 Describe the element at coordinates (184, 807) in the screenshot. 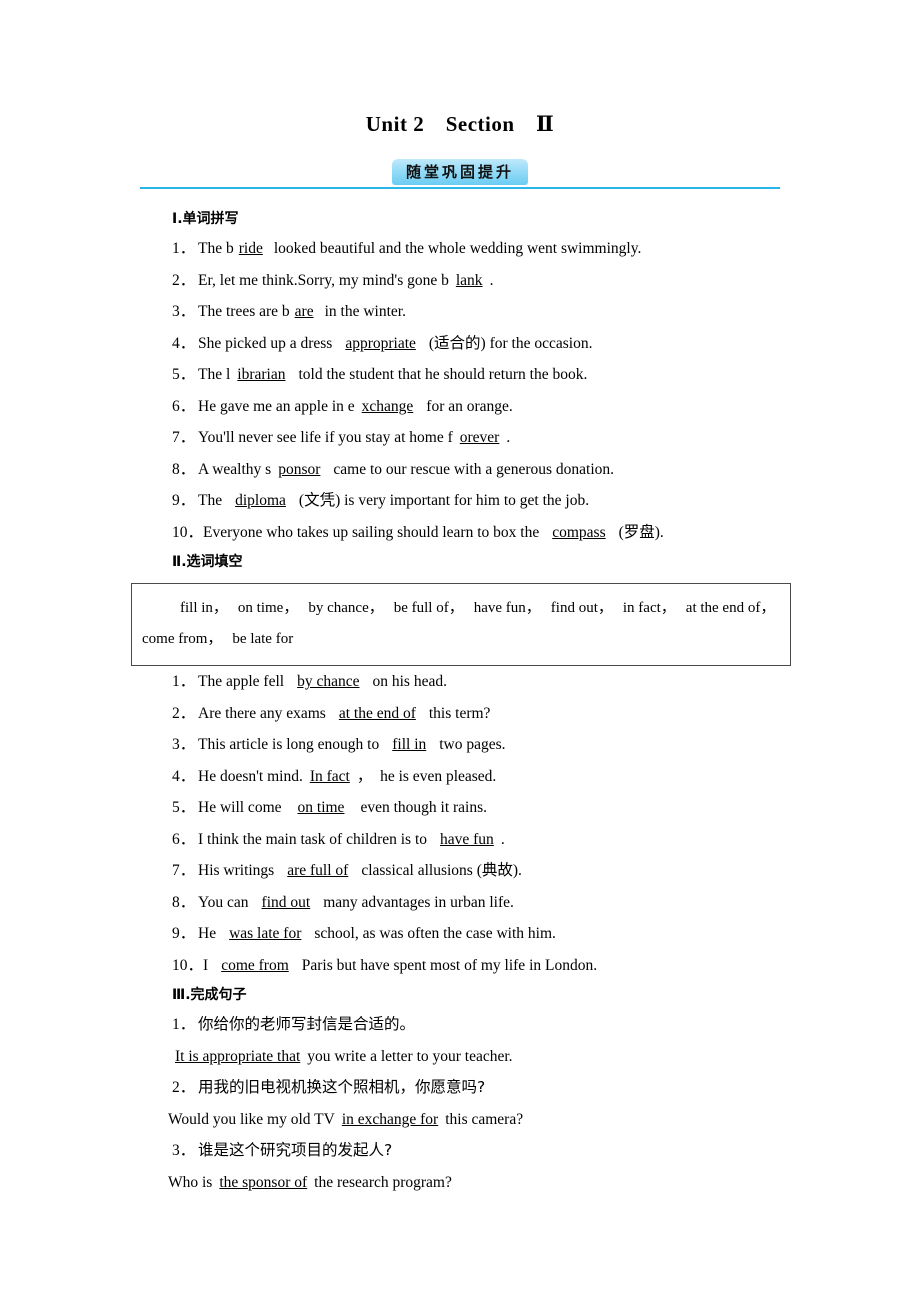

I see `item-number: 5．` at that location.